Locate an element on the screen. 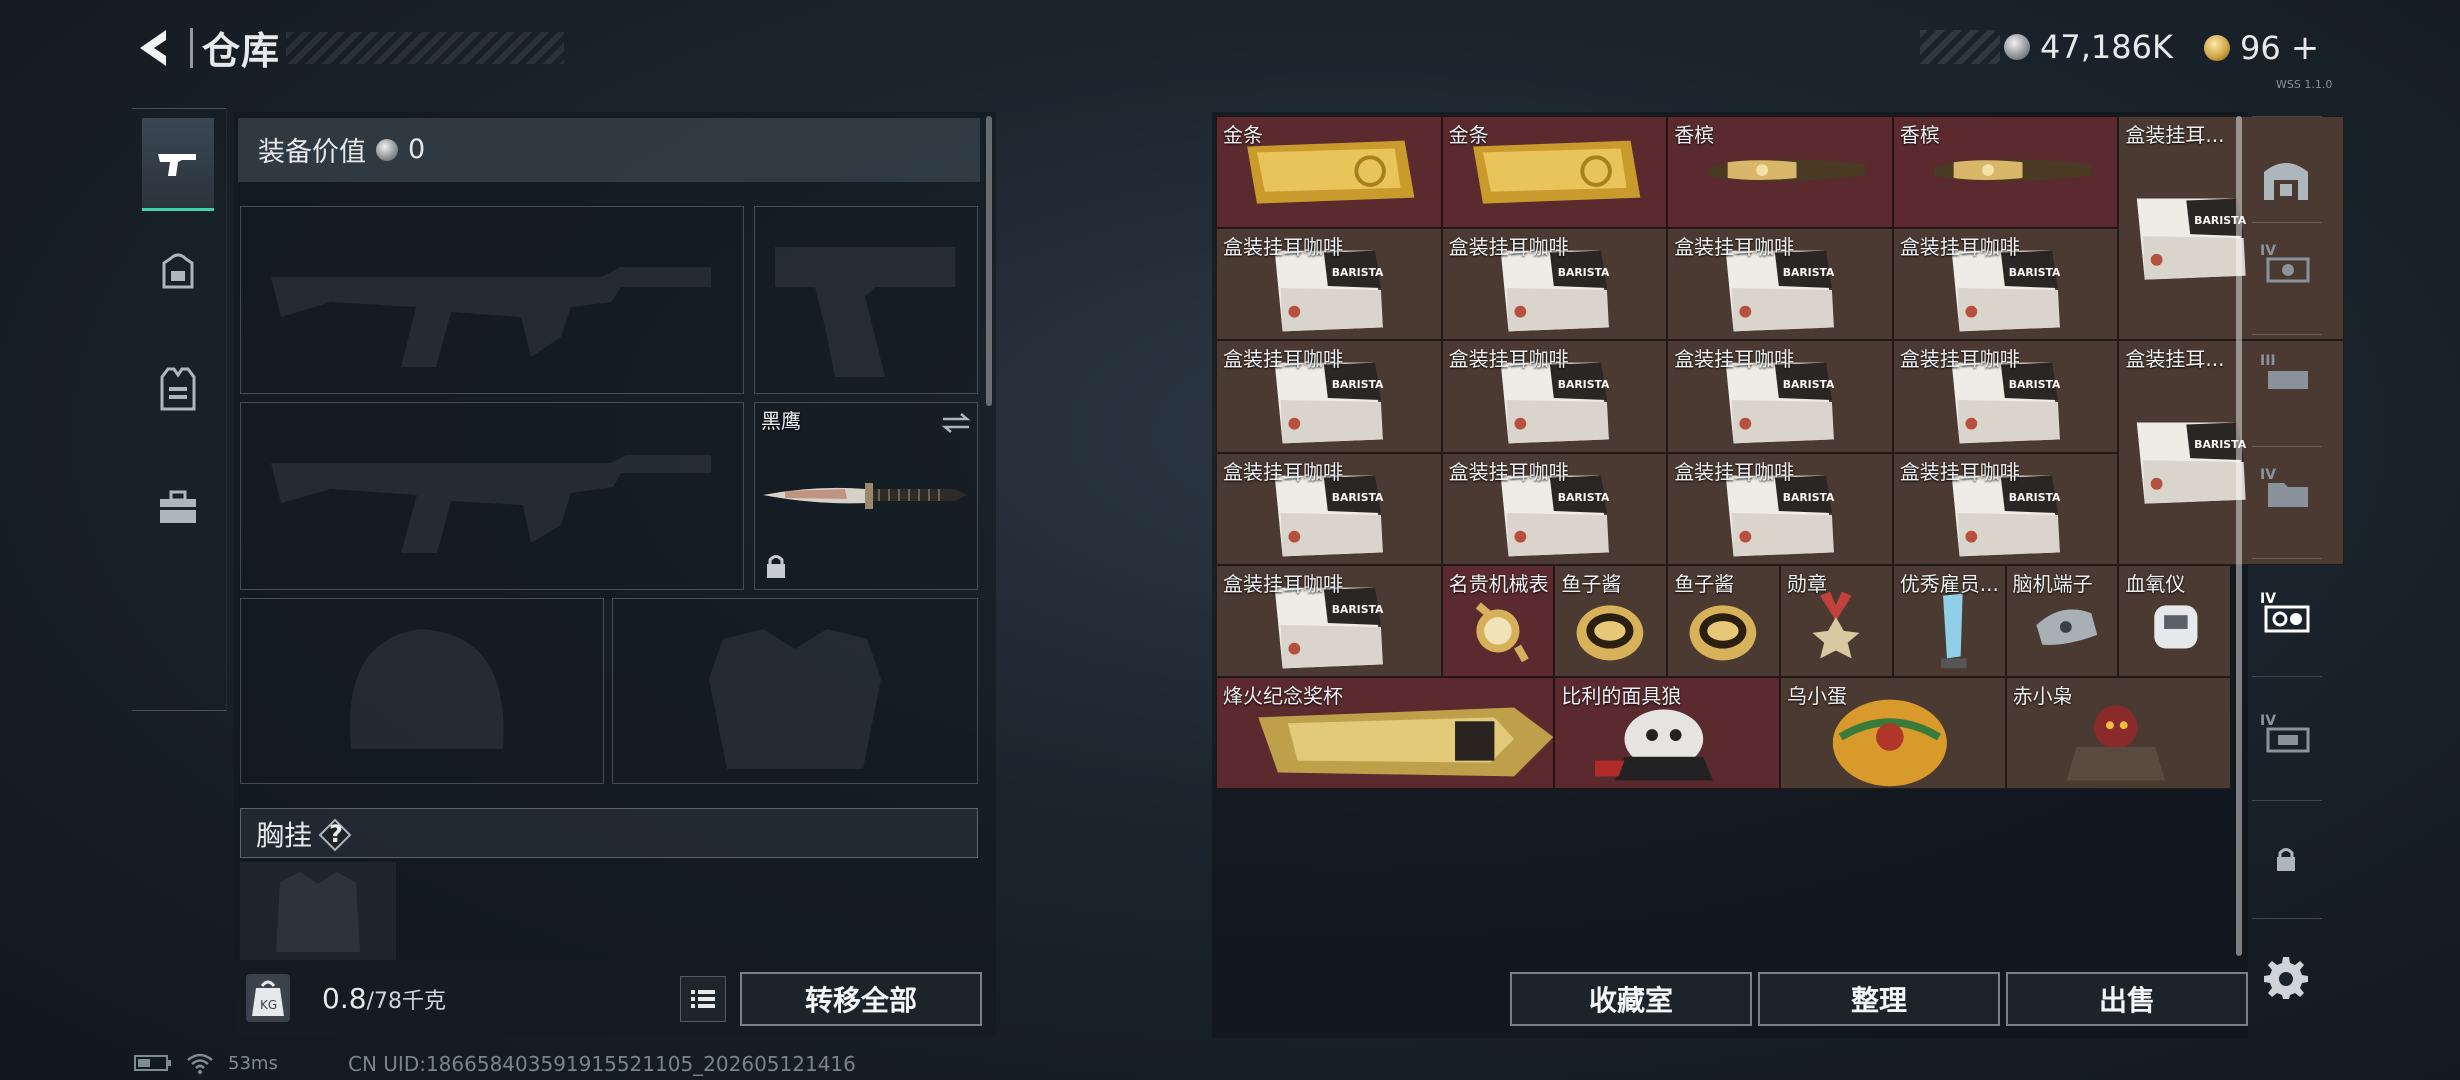 This screenshot has height=1080, width=2460. inventory-item-puppet: 比利的面具狼 is located at coordinates (1667, 733).